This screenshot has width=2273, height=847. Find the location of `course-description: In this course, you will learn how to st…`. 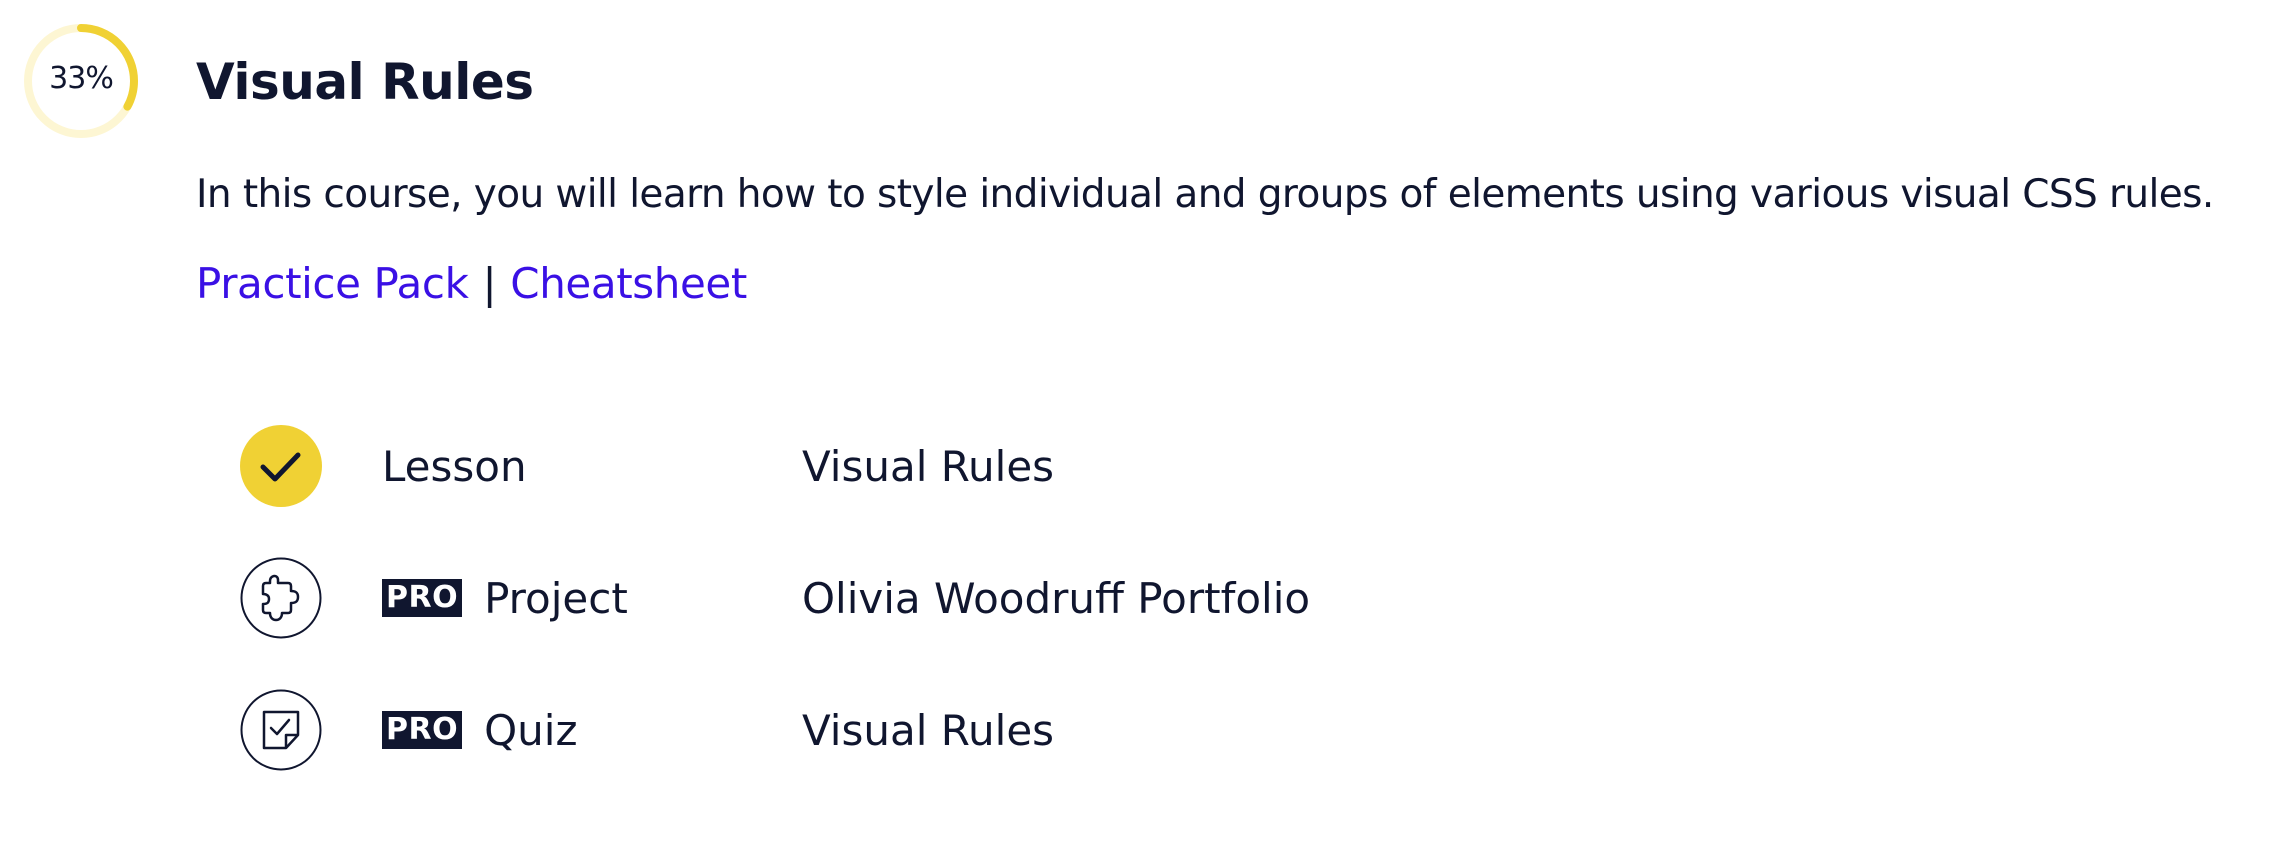

course-description: In this course, you will learn how to st… is located at coordinates (1205, 194).